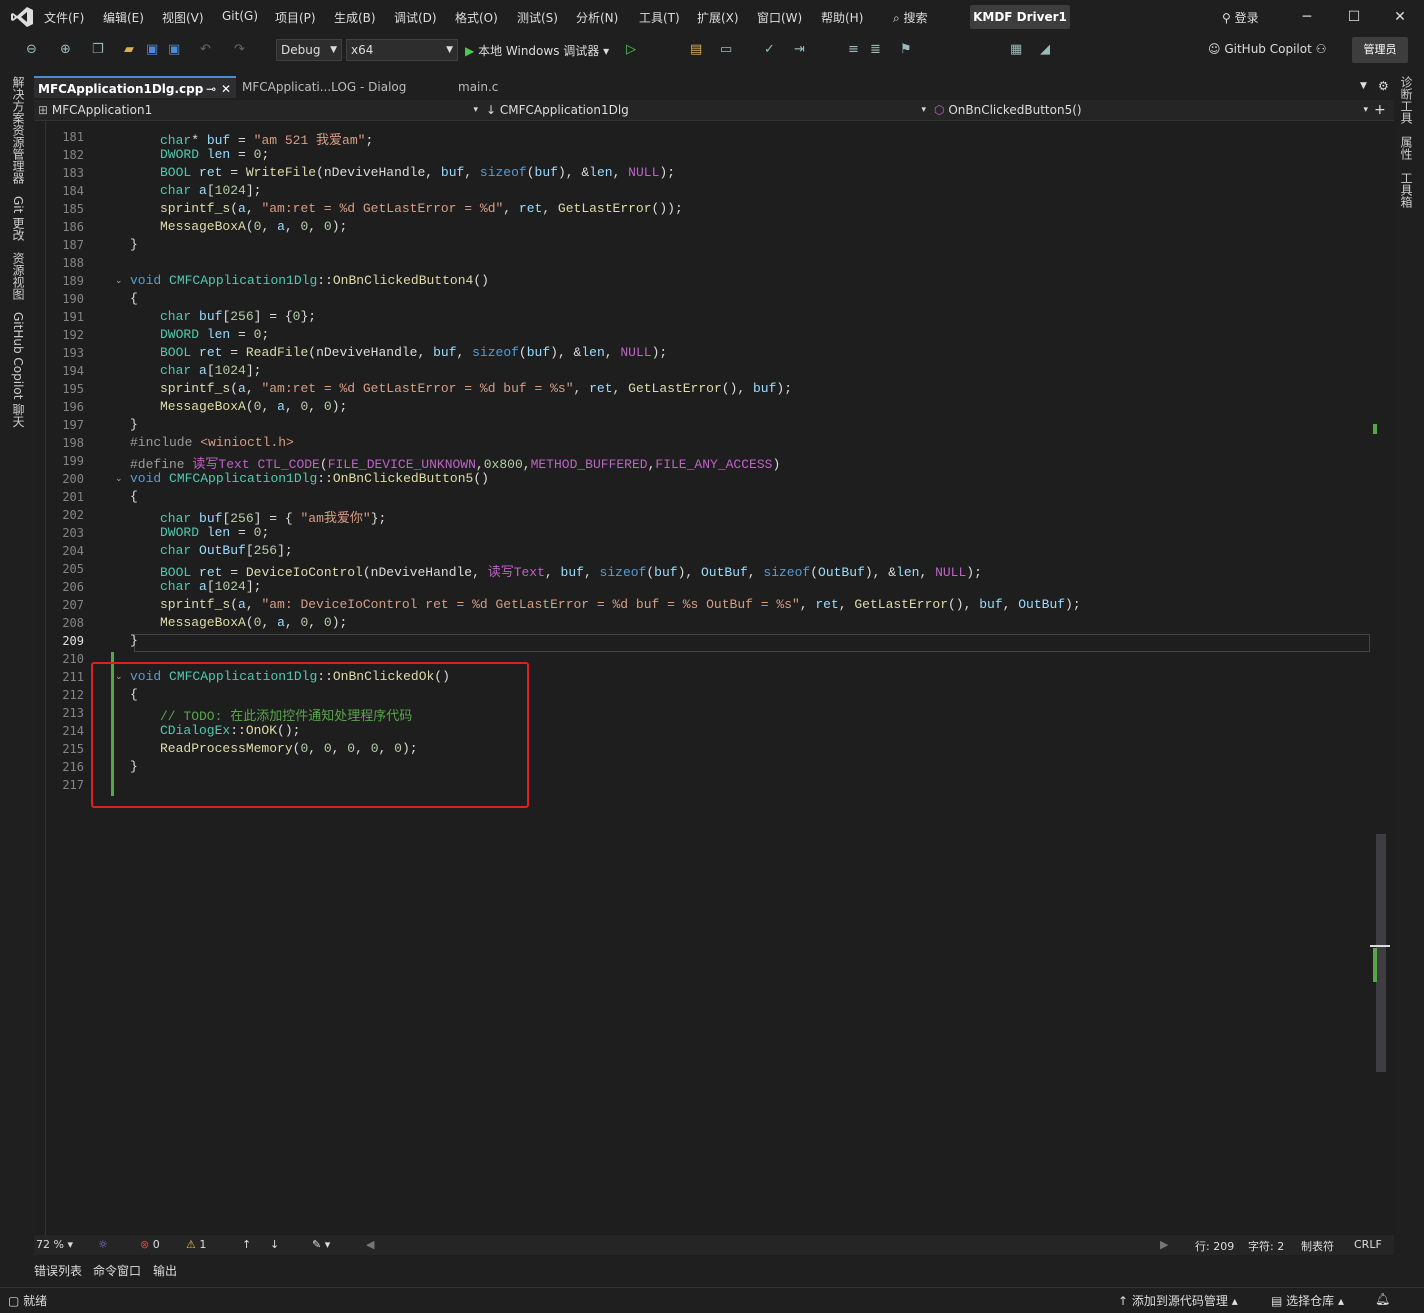 The width and height of the screenshot is (1424, 1313). Describe the element at coordinates (1381, 953) in the screenshot. I see `scrollbar-thumb` at that location.